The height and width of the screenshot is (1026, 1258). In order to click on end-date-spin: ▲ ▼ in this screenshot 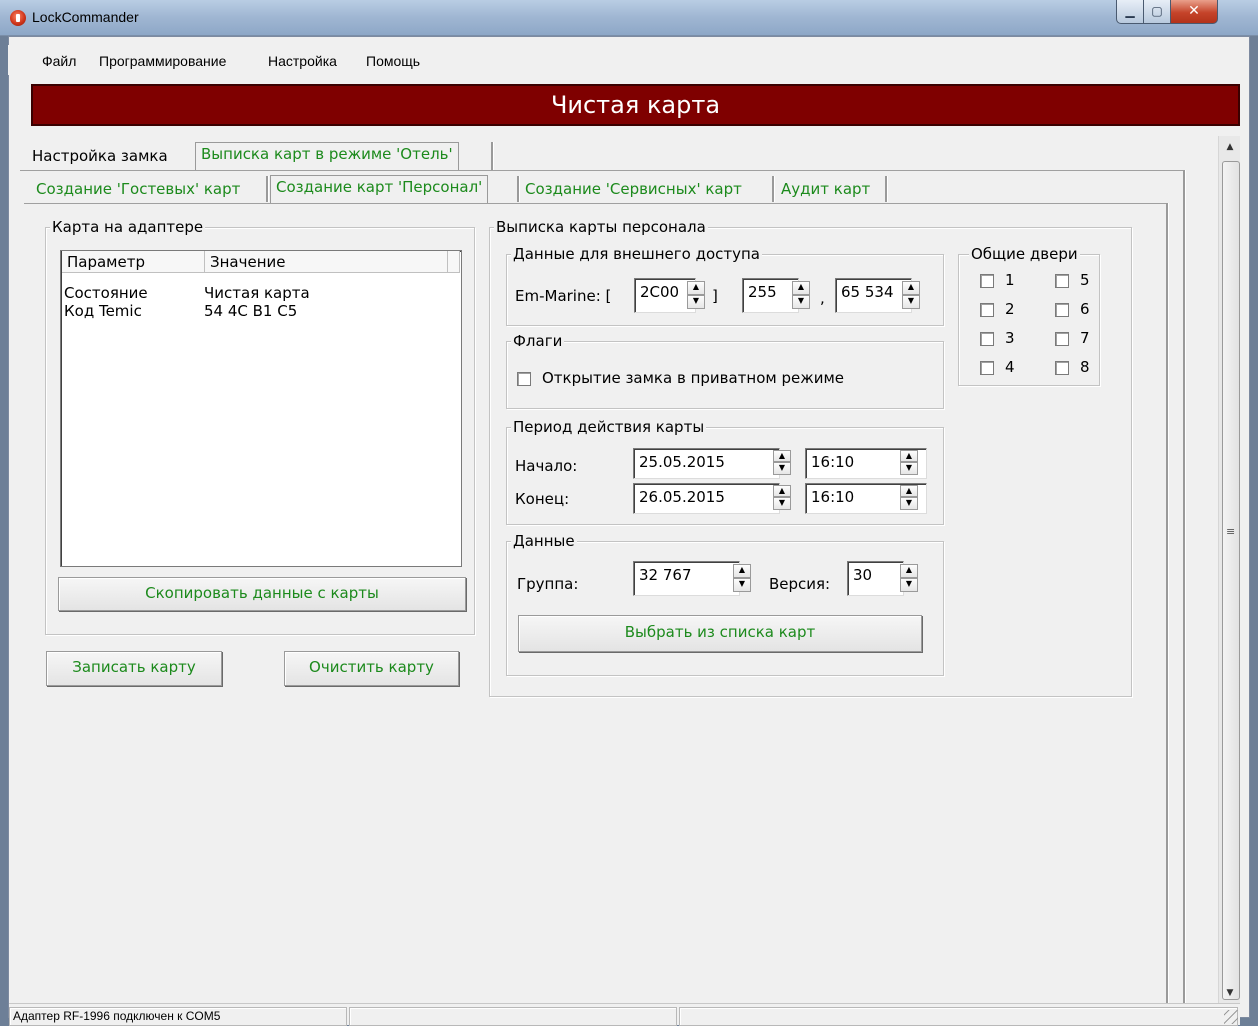, I will do `click(782, 497)`.